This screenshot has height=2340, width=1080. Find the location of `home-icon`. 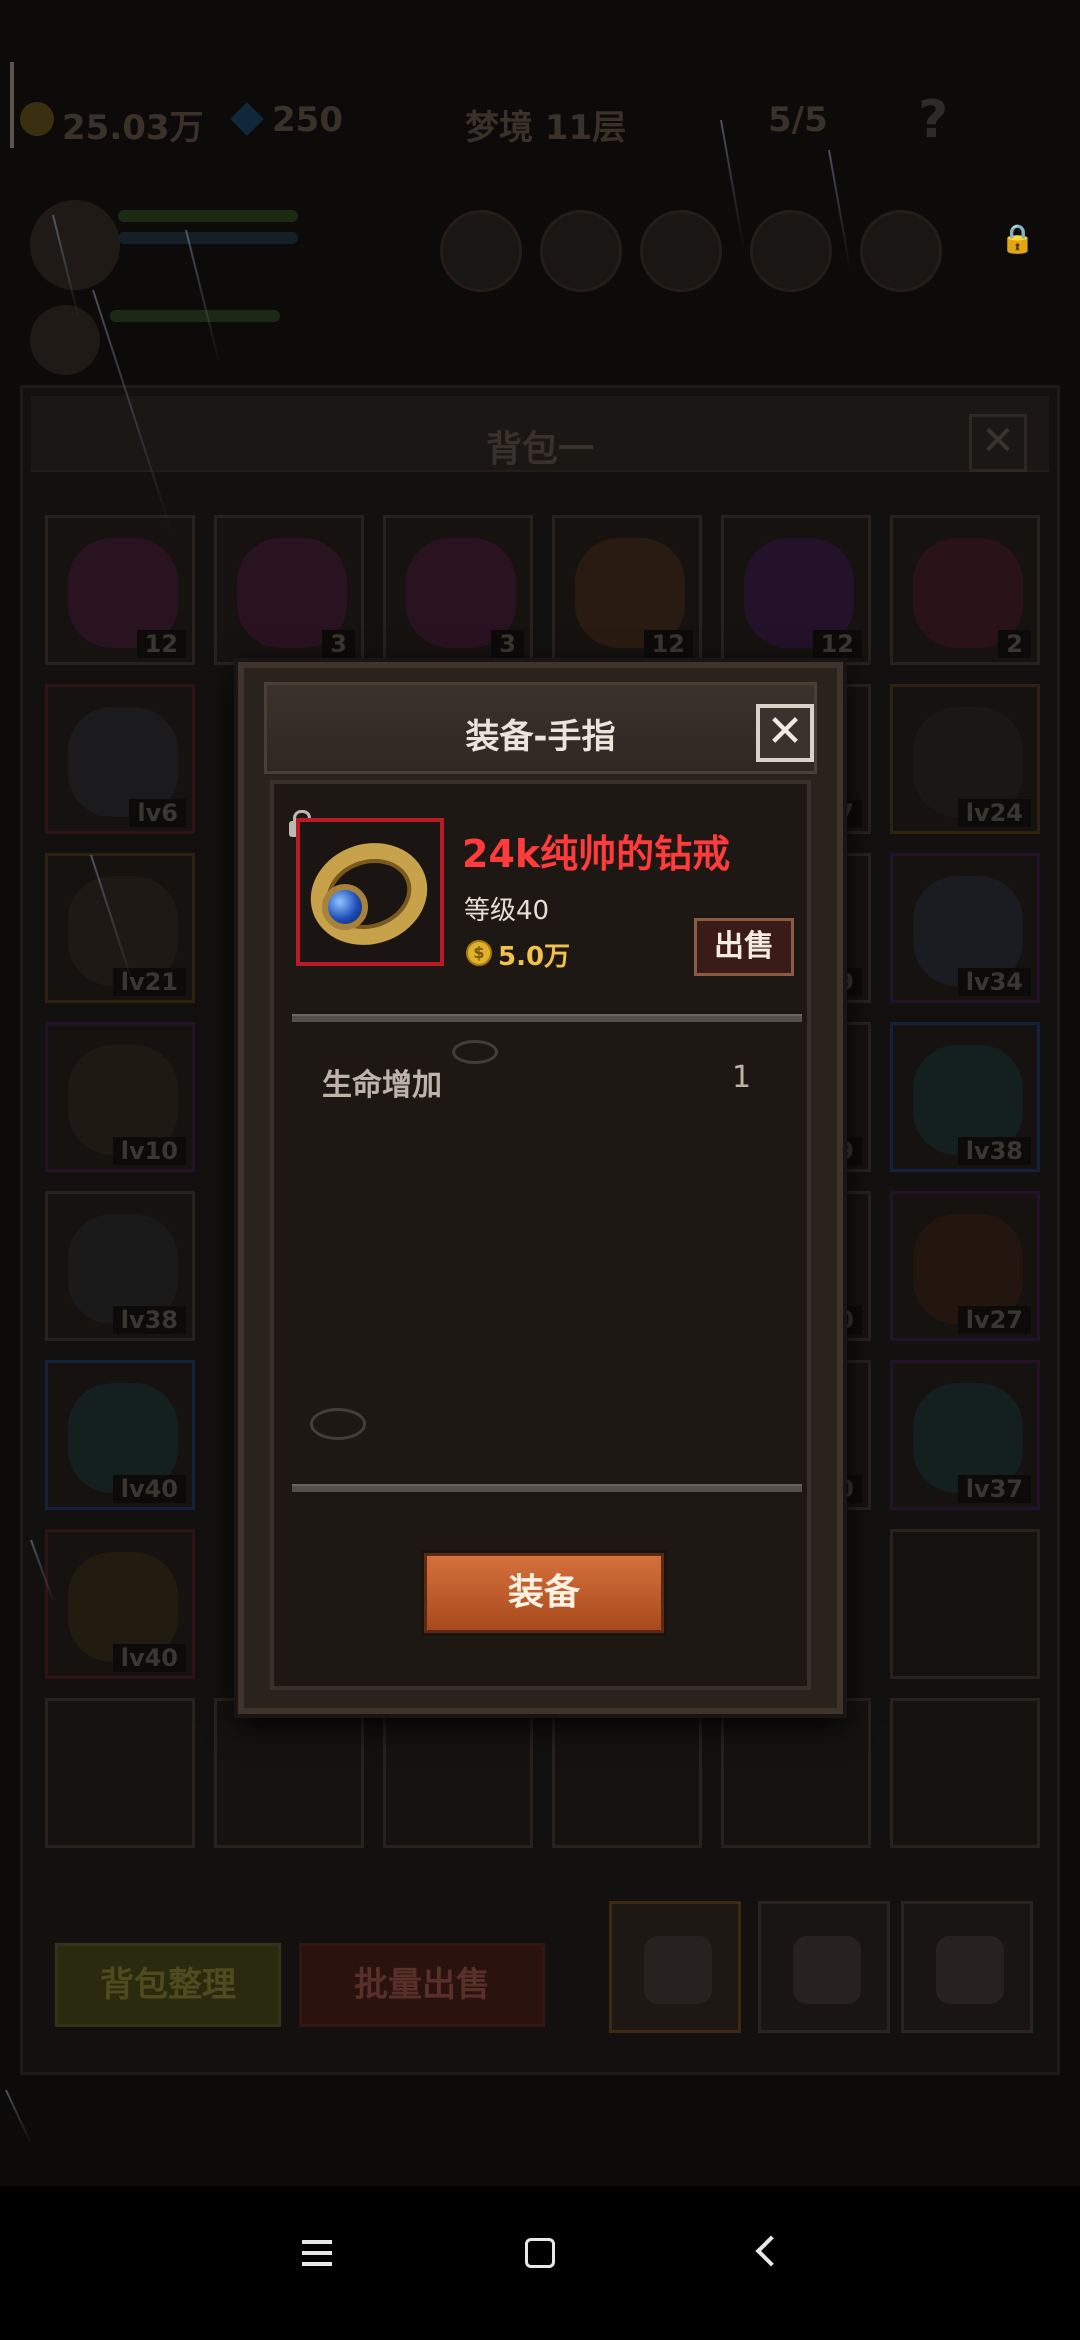

home-icon is located at coordinates (540, 2253).